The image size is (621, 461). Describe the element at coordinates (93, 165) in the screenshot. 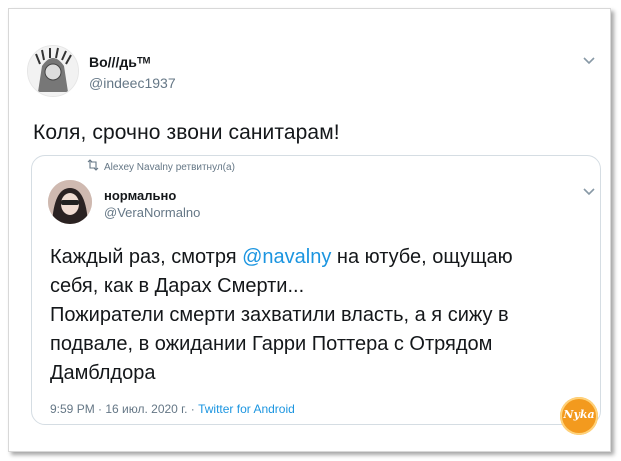

I see `retweet-icon` at that location.